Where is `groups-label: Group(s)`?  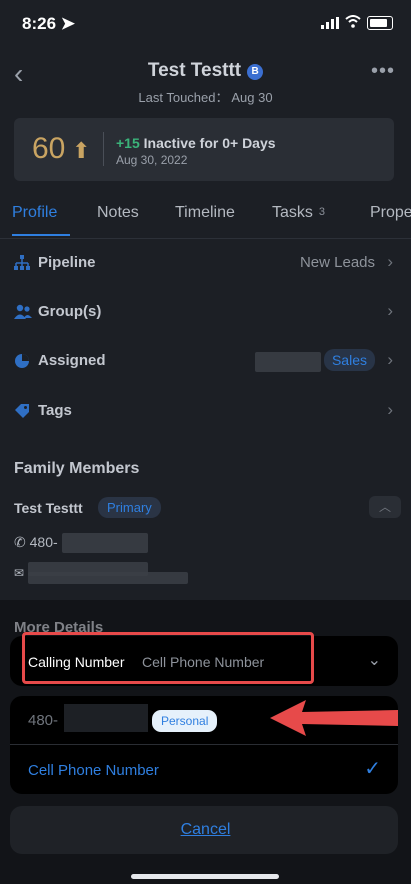
groups-label: Group(s) is located at coordinates (70, 311).